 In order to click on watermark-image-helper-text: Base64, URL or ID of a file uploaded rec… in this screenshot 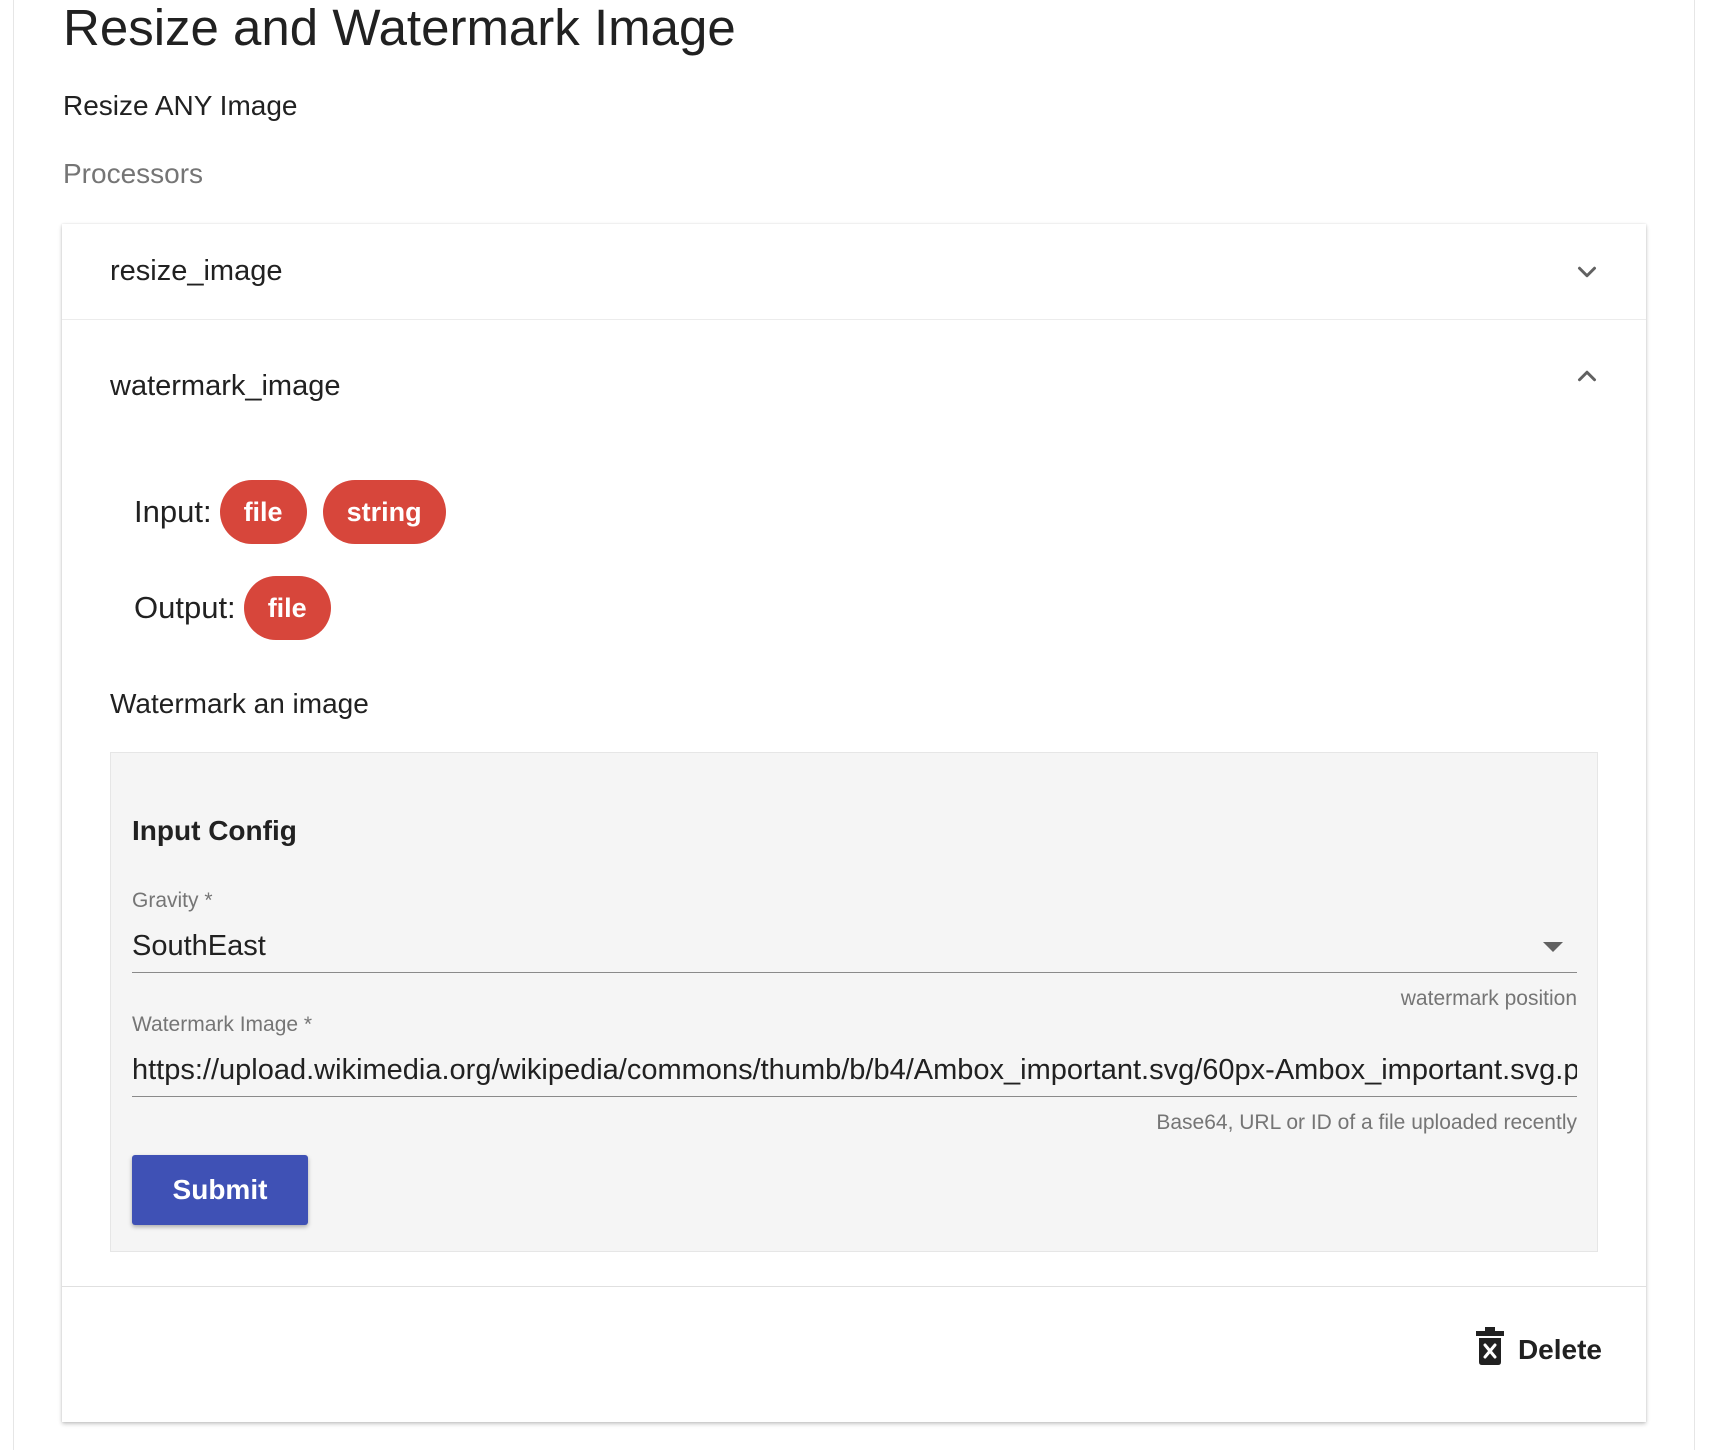, I will do `click(1366, 1122)`.